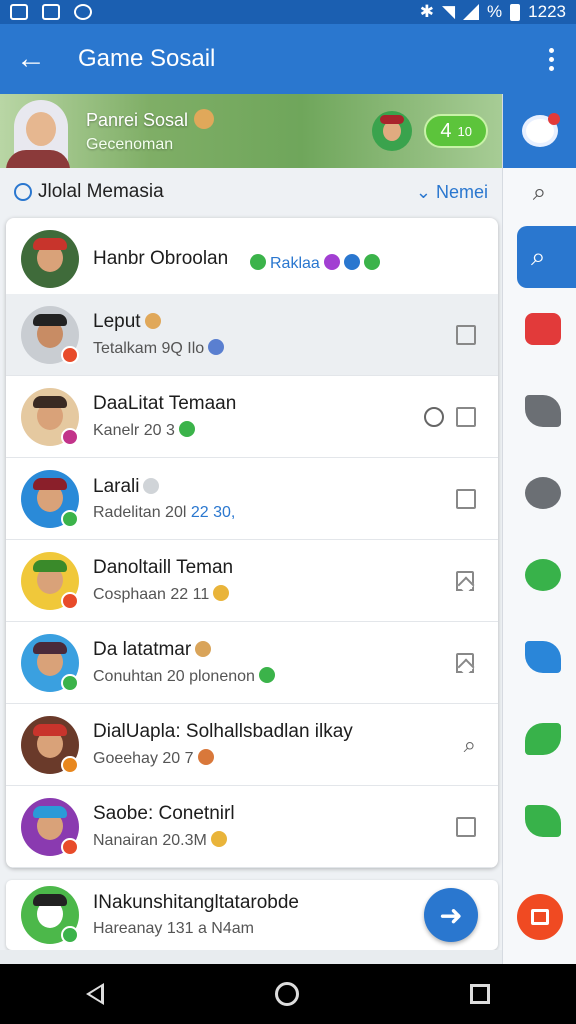  I want to click on section-header: Jlolal Memasia ⌄ Nemei, so click(251, 192).